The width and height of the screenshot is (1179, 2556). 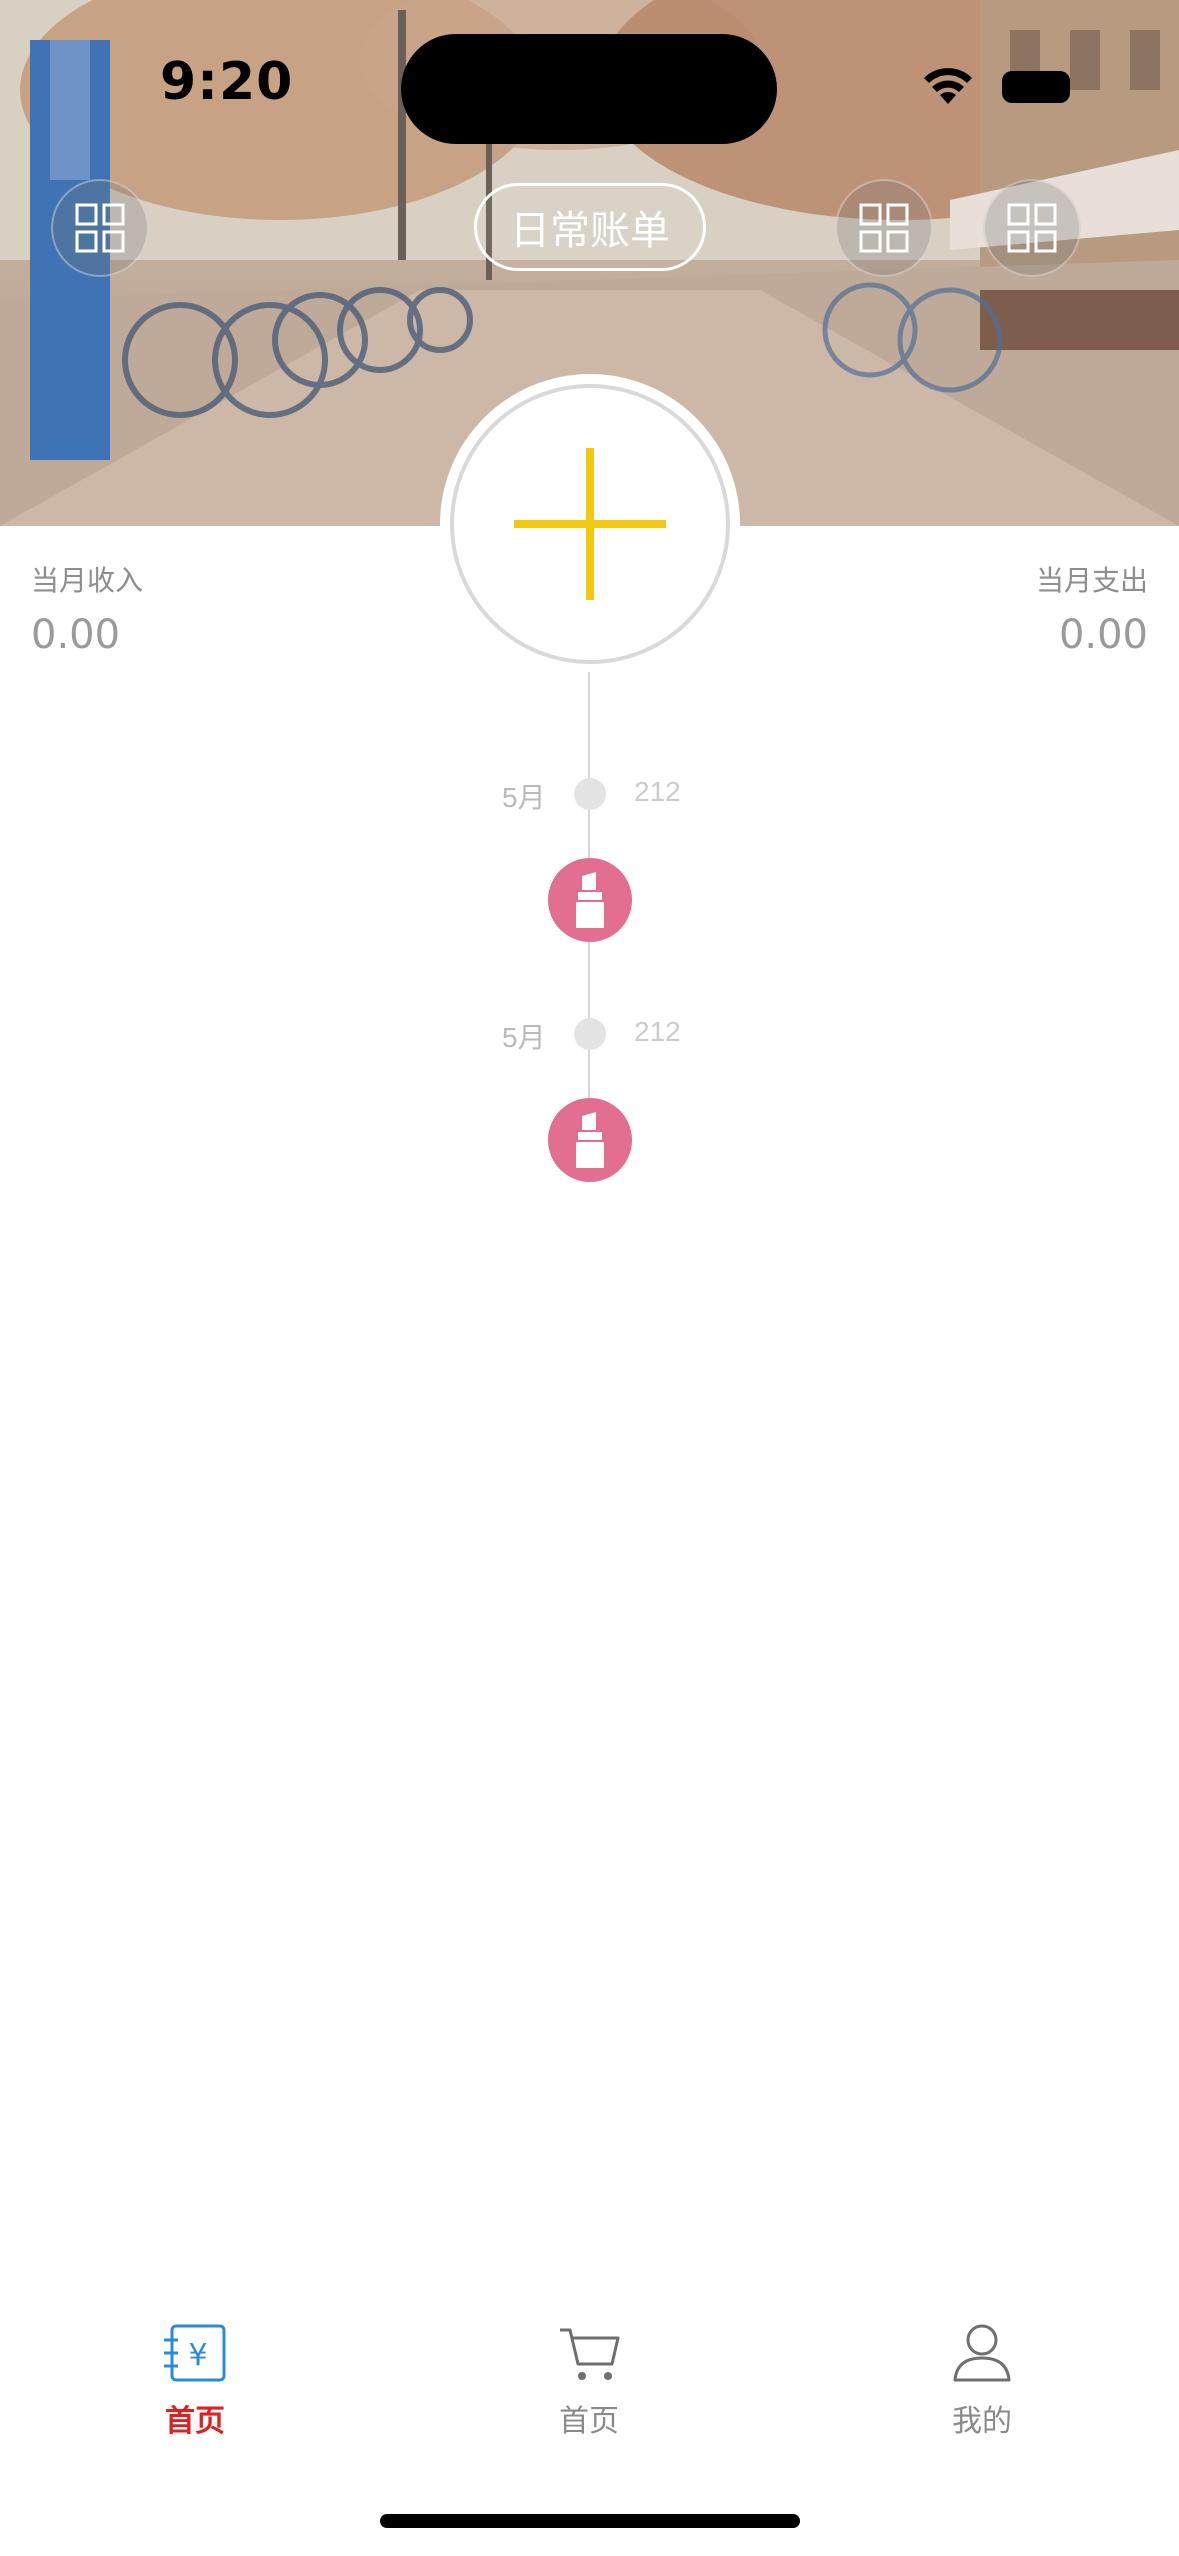 I want to click on income-label: 当月收入, so click(x=87, y=580).